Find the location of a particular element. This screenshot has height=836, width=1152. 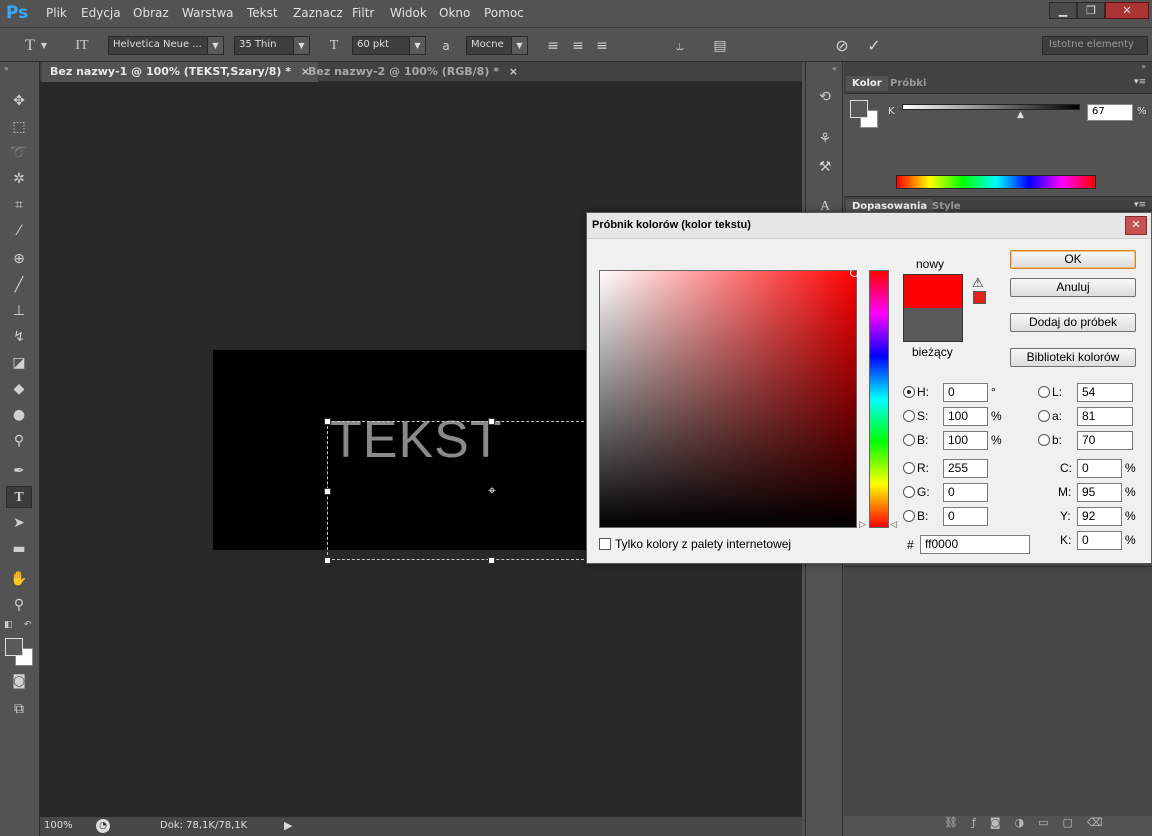

healing-brush-tool-icon: ⊕ is located at coordinates (19, 259).